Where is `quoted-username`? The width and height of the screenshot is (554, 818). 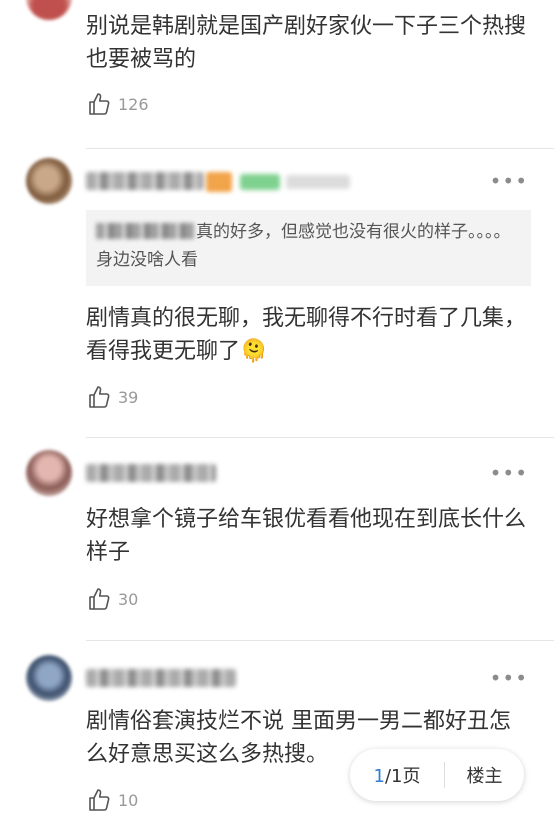 quoted-username is located at coordinates (145, 231).